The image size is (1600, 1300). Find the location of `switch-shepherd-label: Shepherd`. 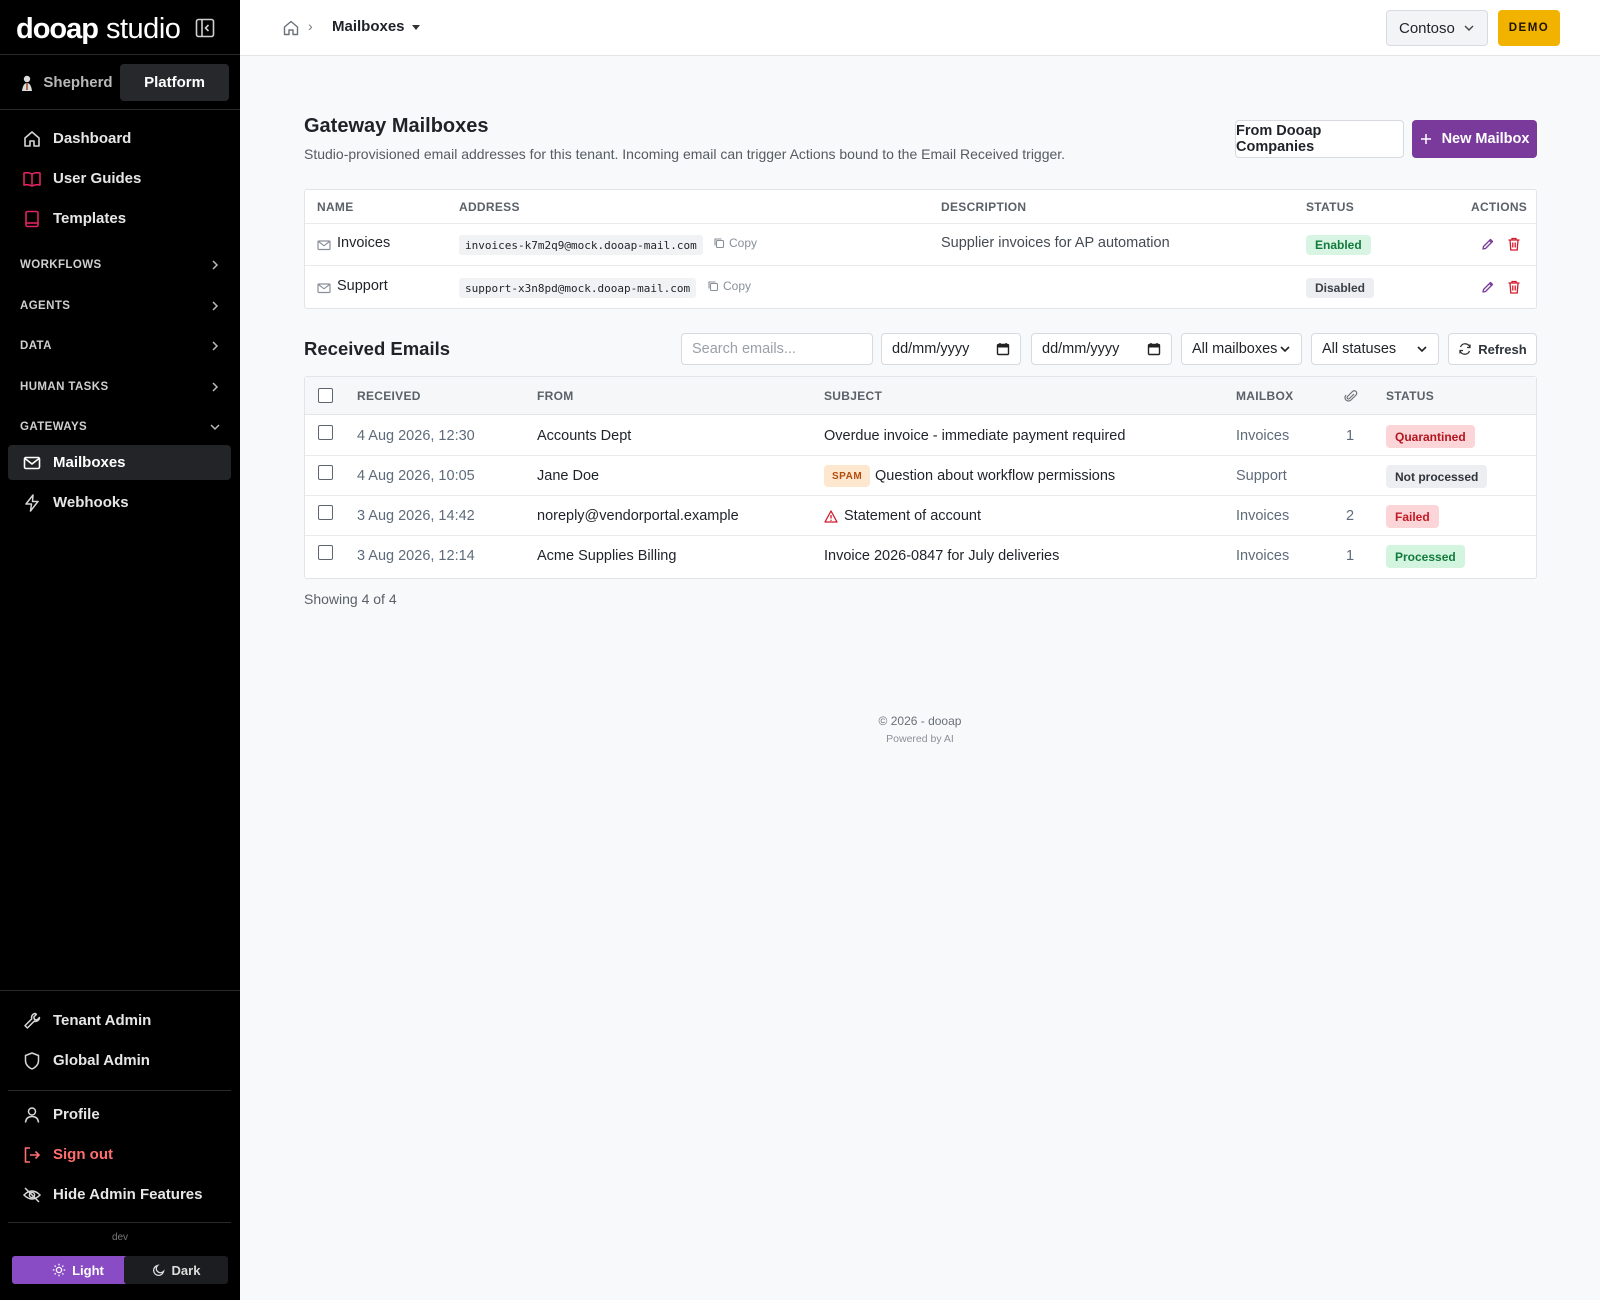

switch-shepherd-label: Shepherd is located at coordinates (78, 82).